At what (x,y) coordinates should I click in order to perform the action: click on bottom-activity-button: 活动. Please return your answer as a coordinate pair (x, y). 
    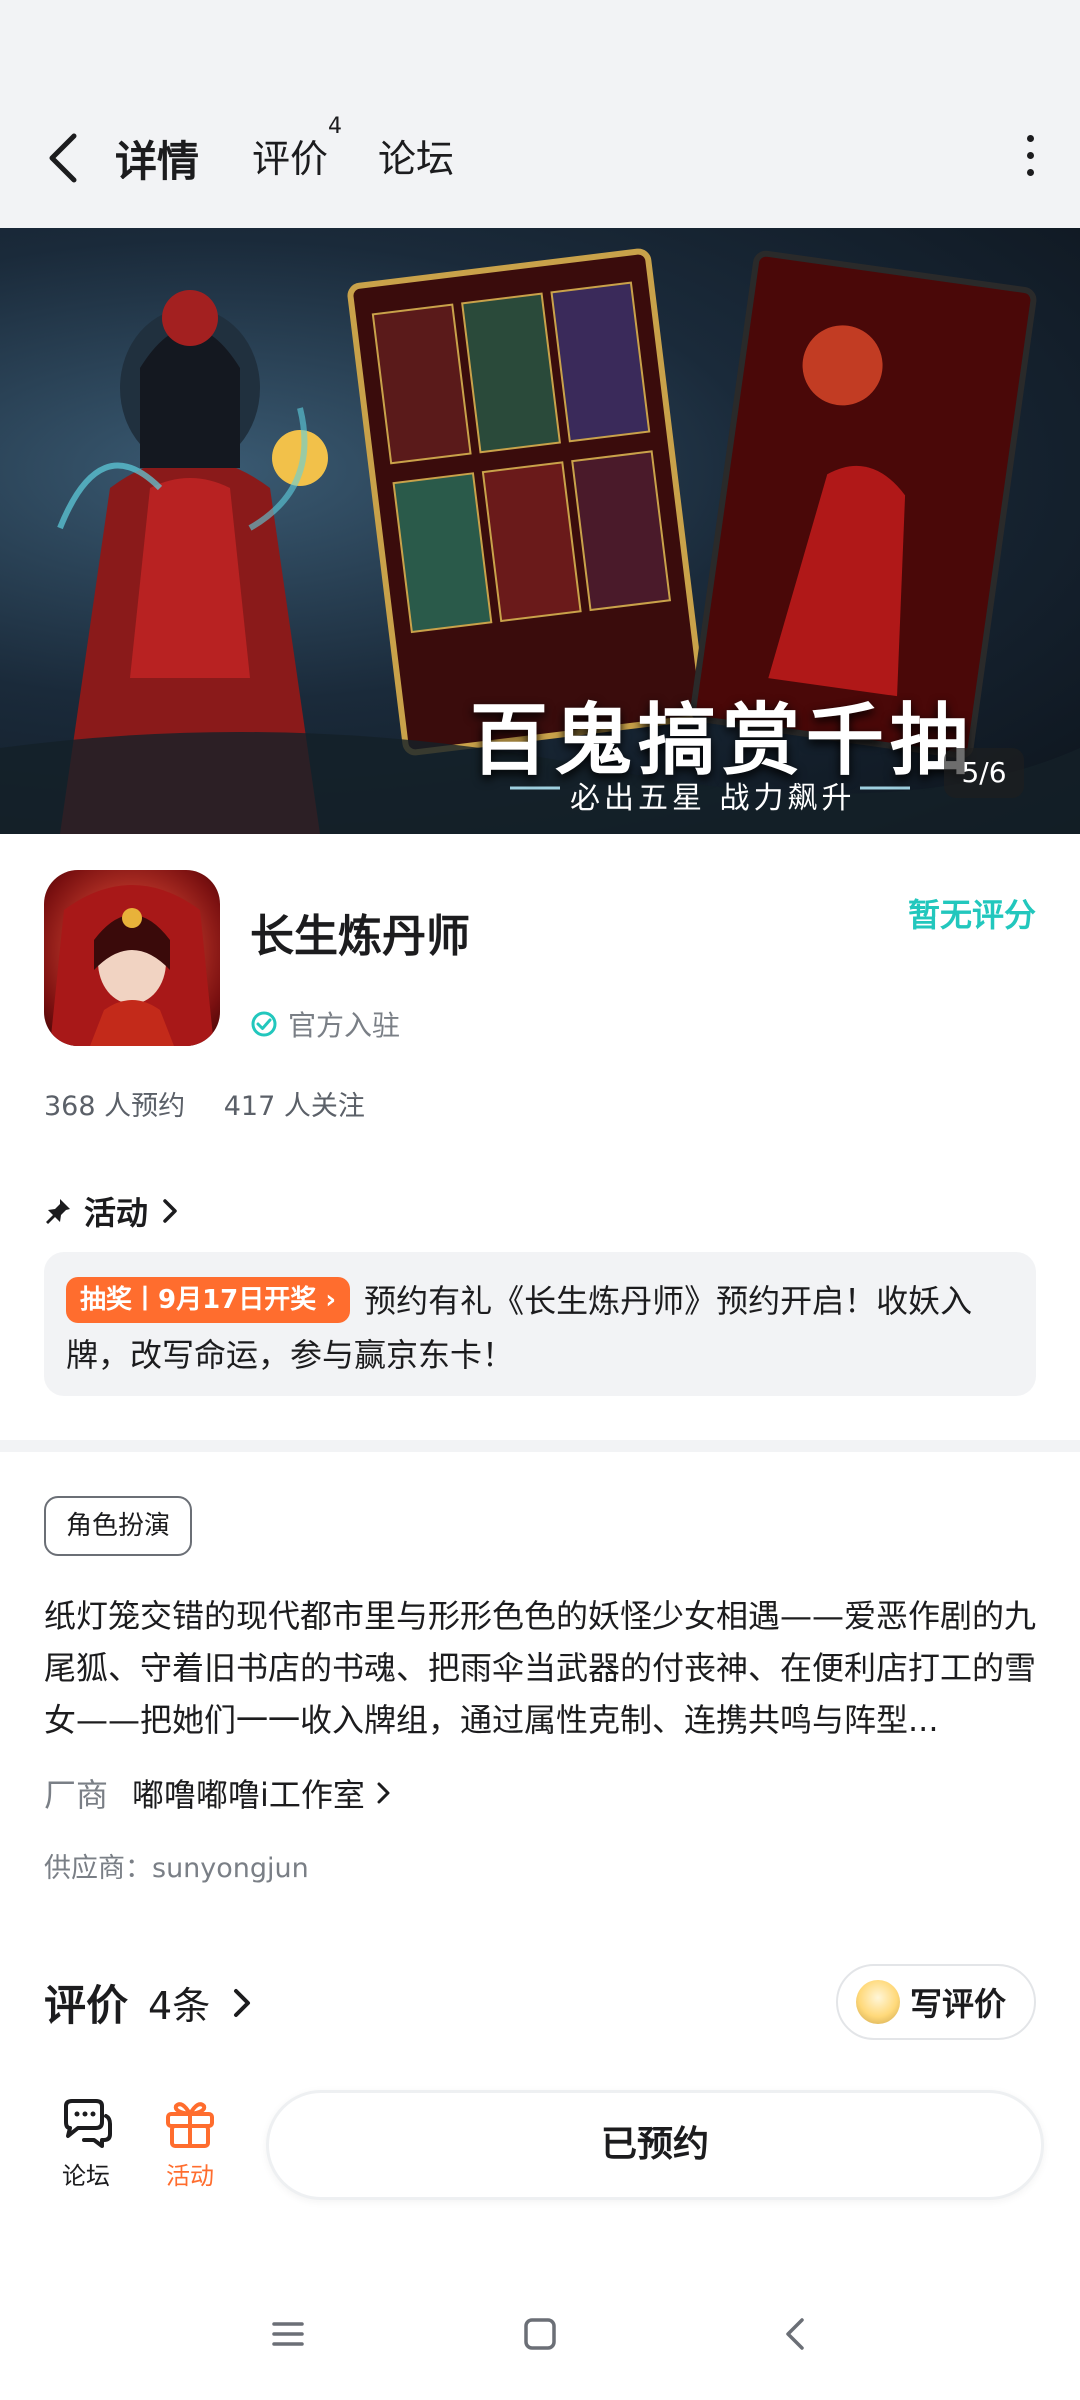
    Looking at the image, I should click on (190, 2144).